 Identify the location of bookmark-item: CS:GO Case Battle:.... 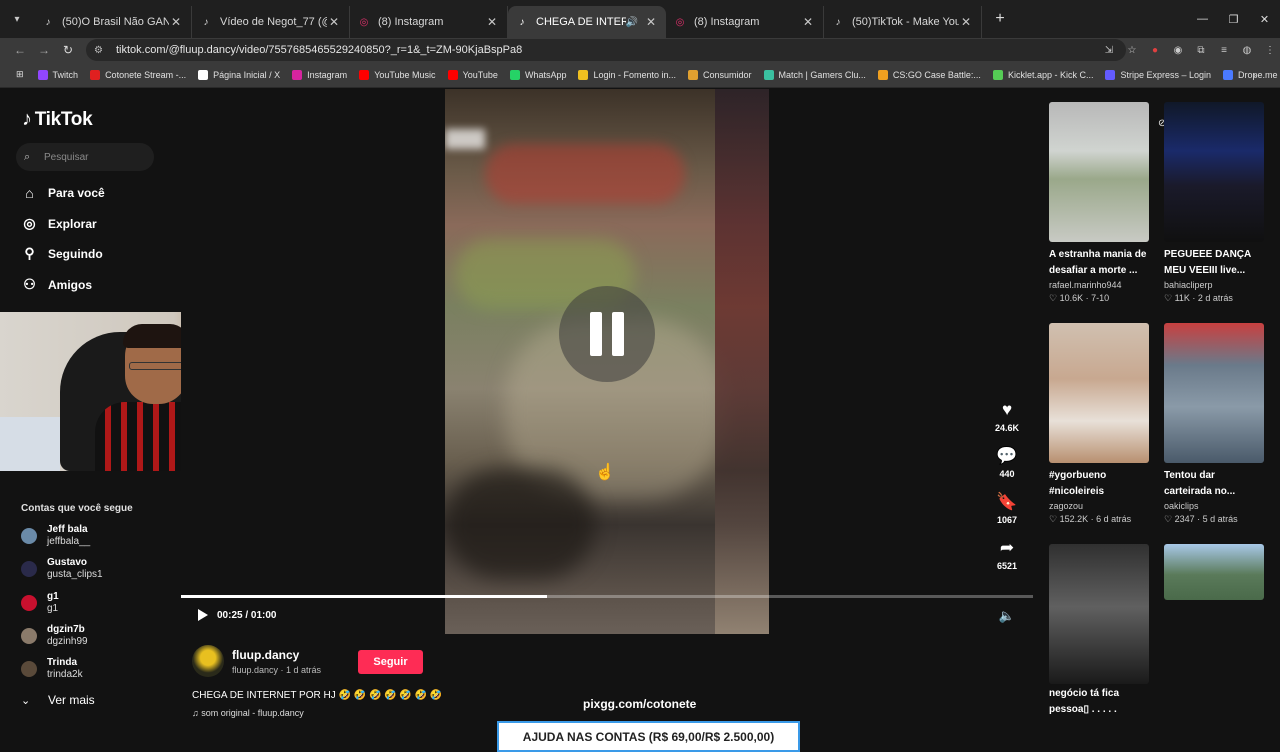
(929, 74).